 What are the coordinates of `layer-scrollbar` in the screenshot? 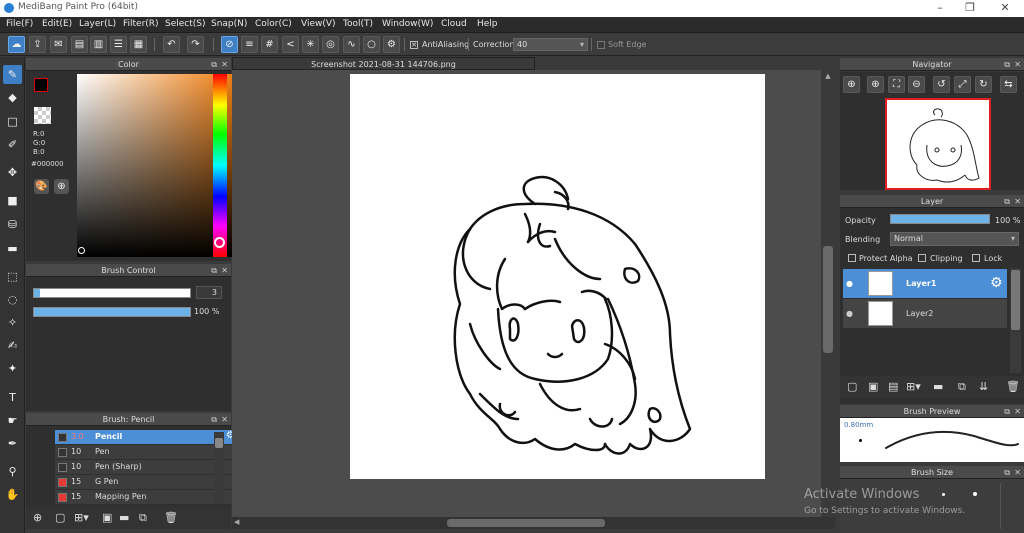 It's located at (1015, 320).